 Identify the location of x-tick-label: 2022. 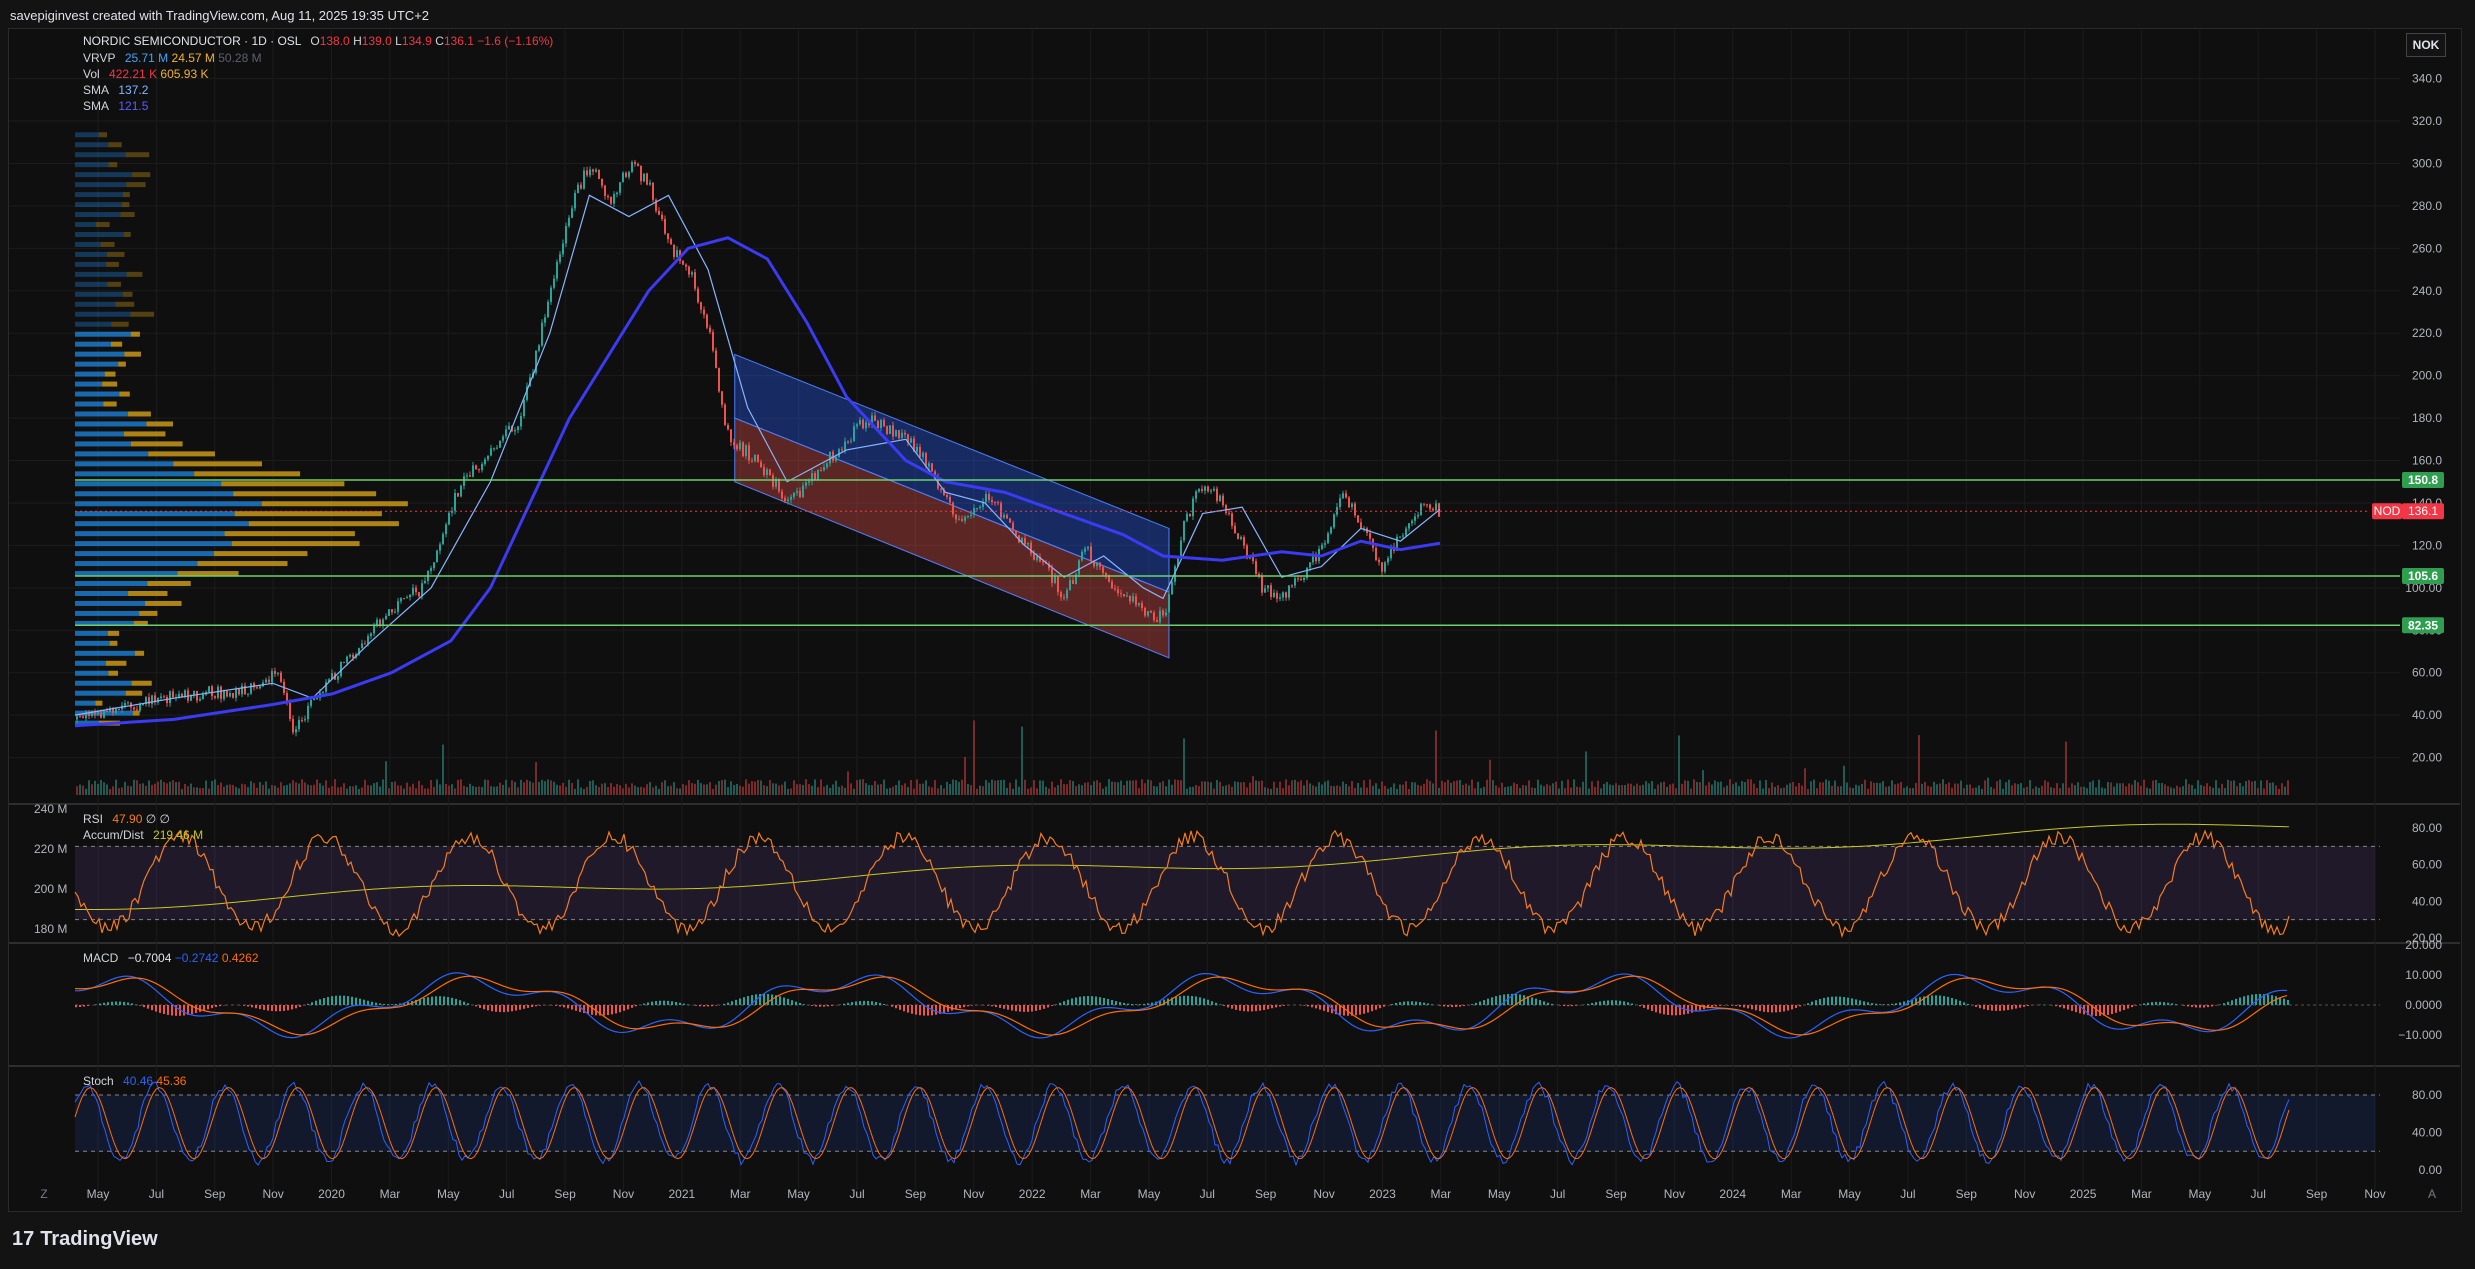
(1032, 1194).